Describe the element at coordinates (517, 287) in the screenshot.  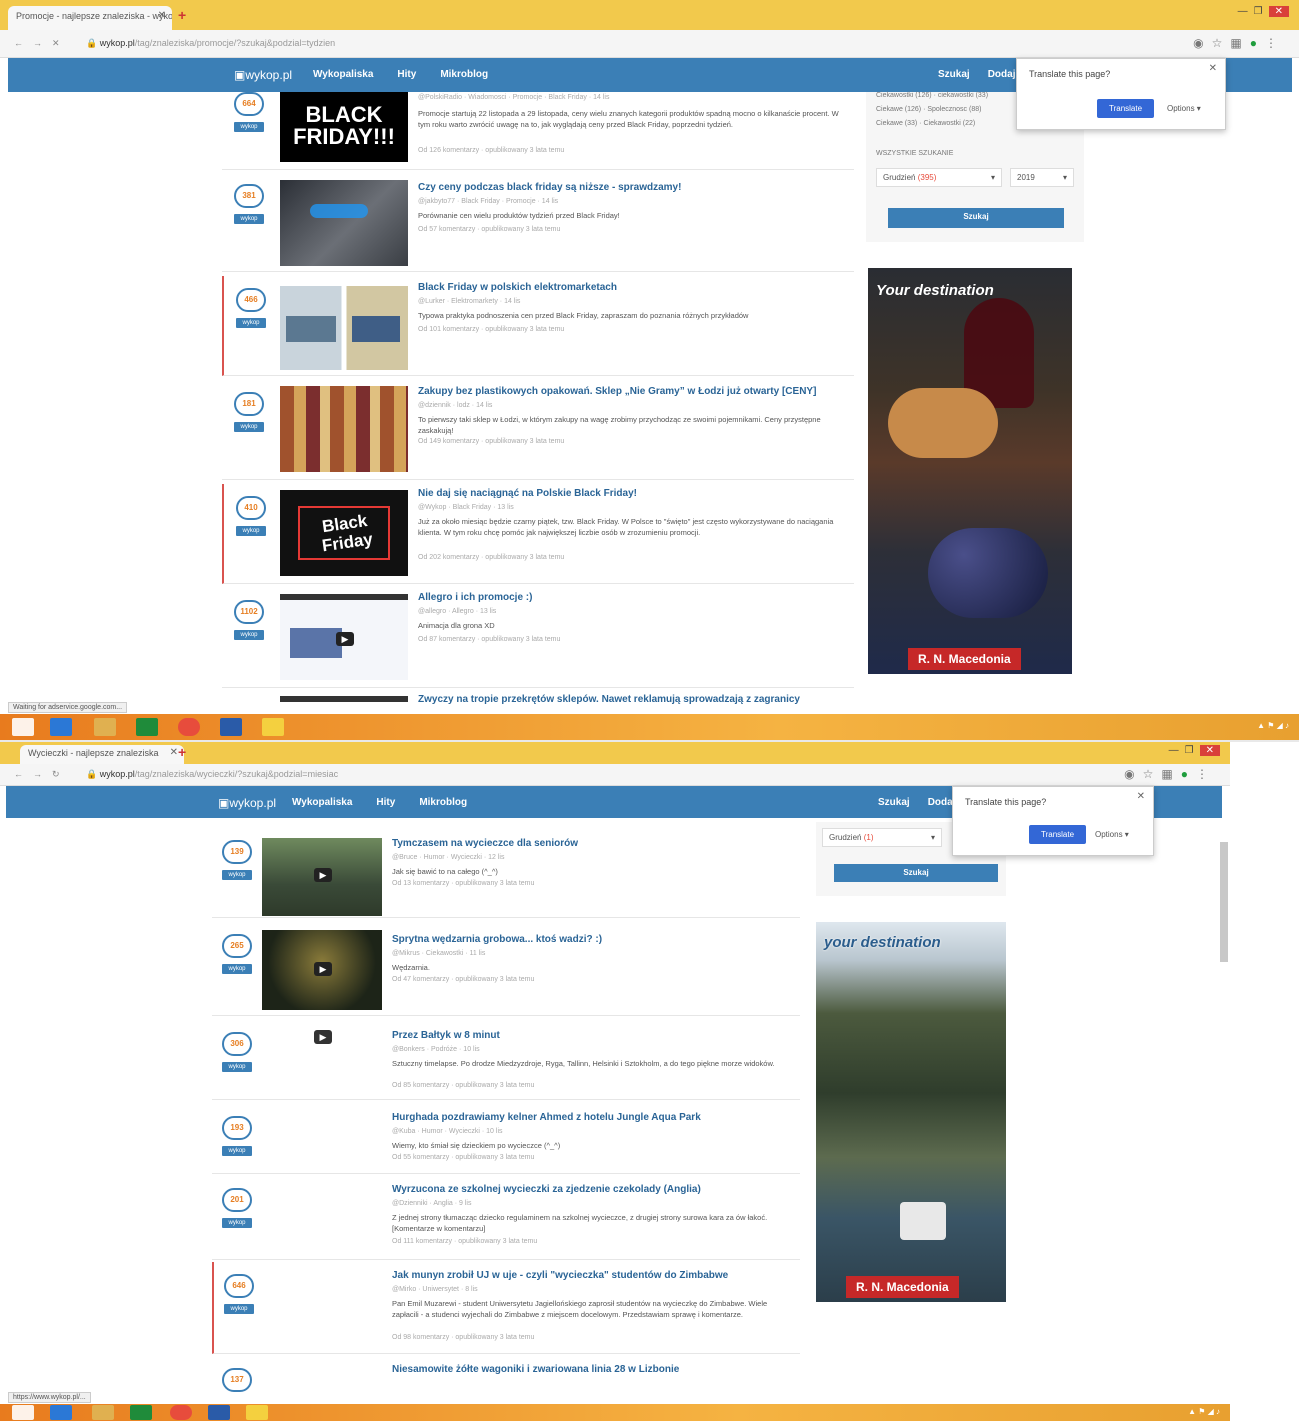
I see `item-title: Black Friday w polskich elektromarketach` at that location.